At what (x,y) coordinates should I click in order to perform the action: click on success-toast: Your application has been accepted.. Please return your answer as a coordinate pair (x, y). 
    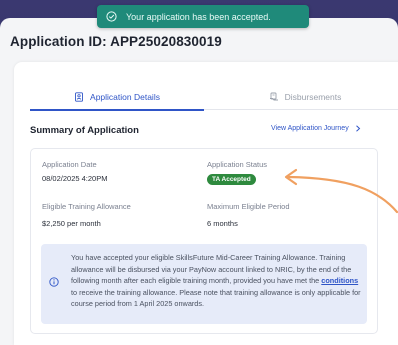
    Looking at the image, I should click on (203, 16).